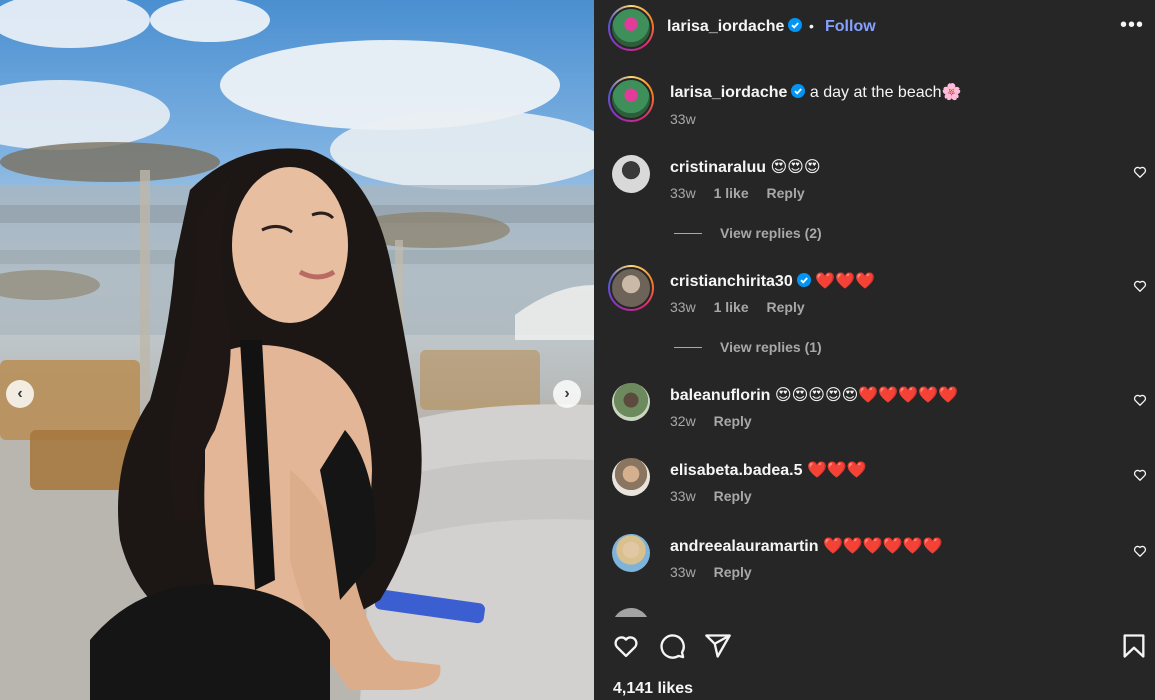 The image size is (1155, 700). I want to click on follow-button: Follow, so click(850, 27).